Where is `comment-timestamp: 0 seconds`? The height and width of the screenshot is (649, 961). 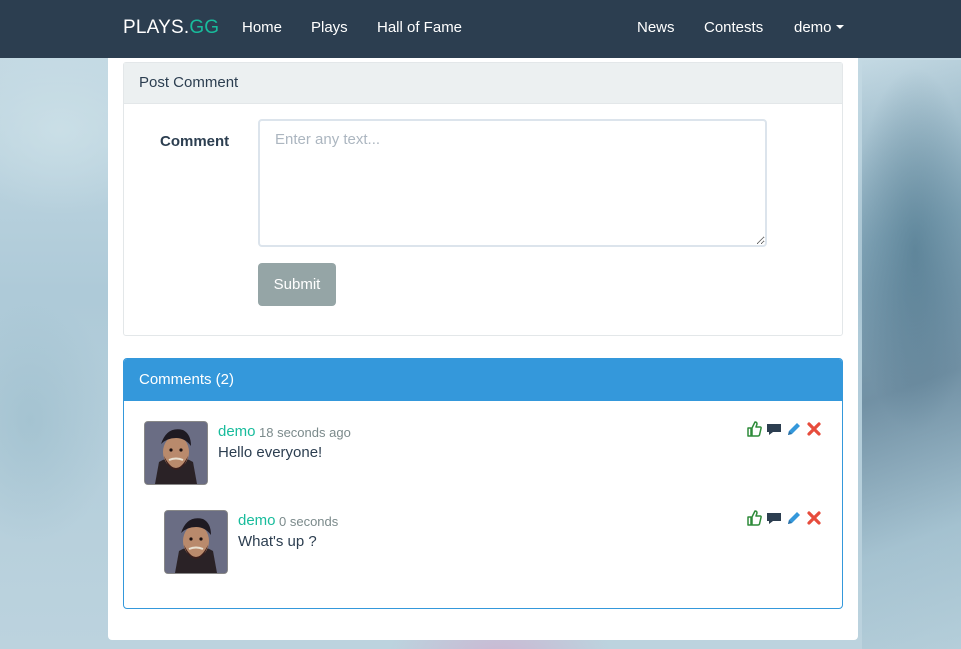 comment-timestamp: 0 seconds is located at coordinates (309, 521).